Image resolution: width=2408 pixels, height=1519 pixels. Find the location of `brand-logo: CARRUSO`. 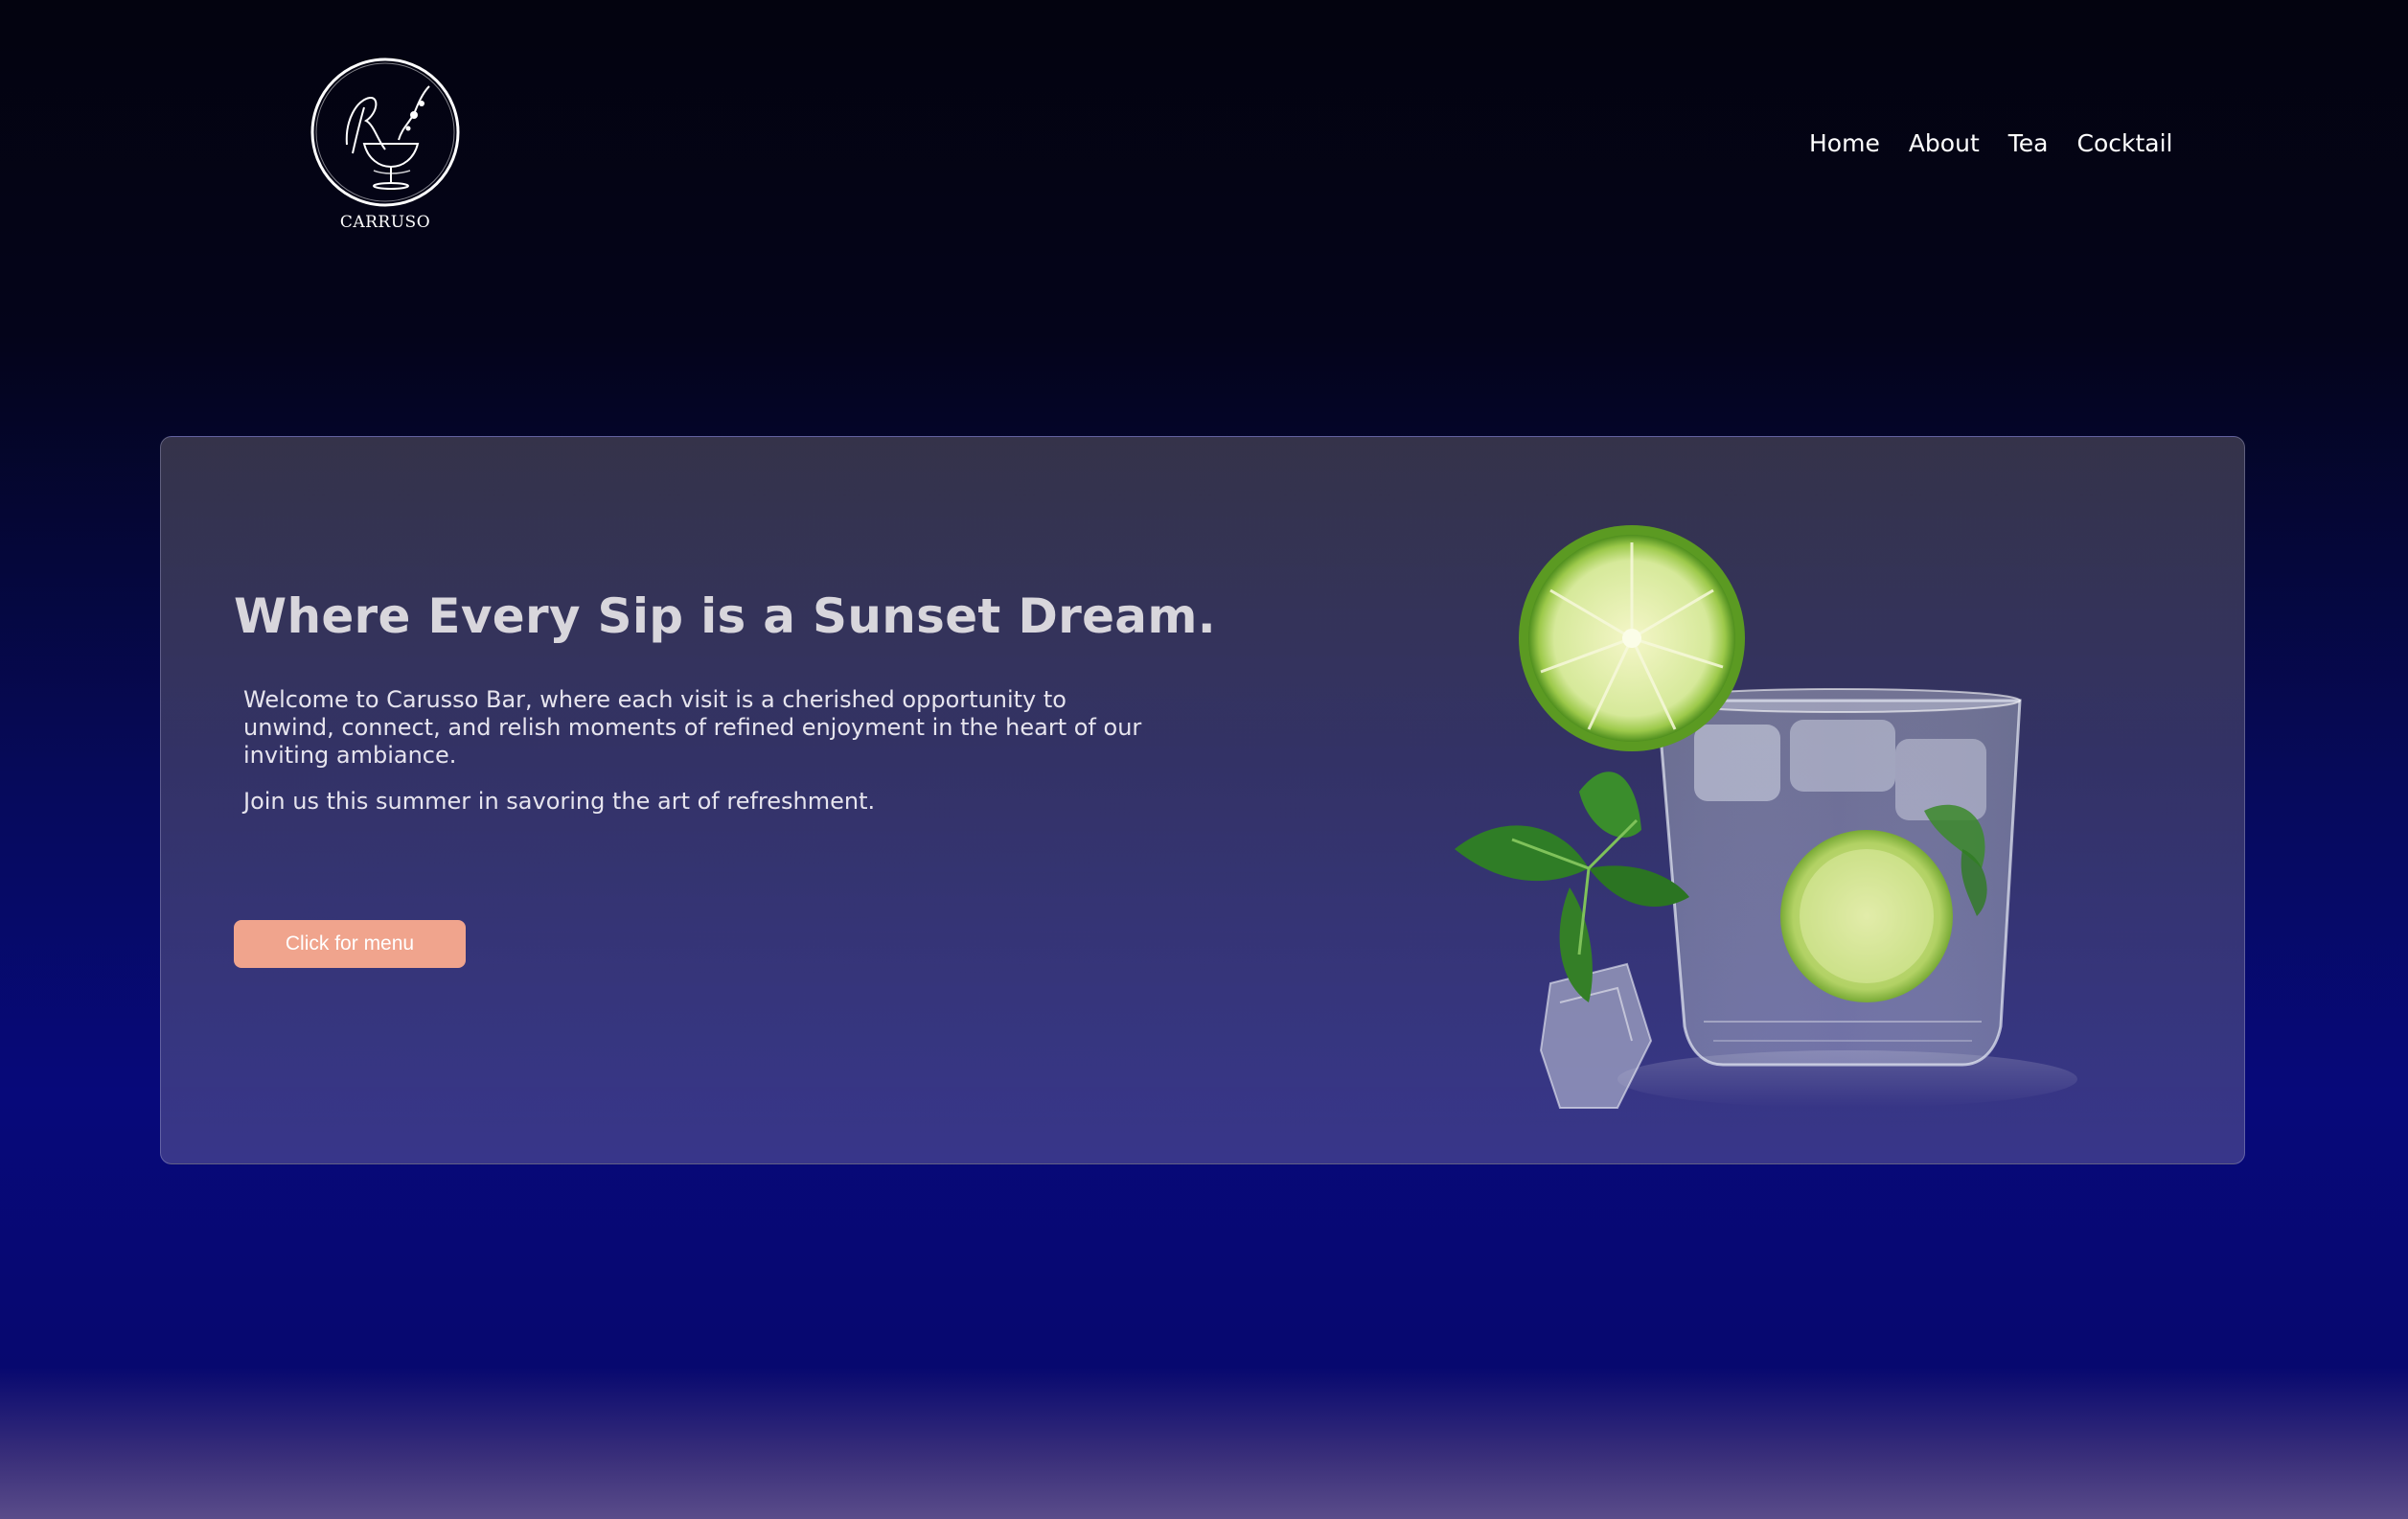

brand-logo: CARRUSO is located at coordinates (385, 150).